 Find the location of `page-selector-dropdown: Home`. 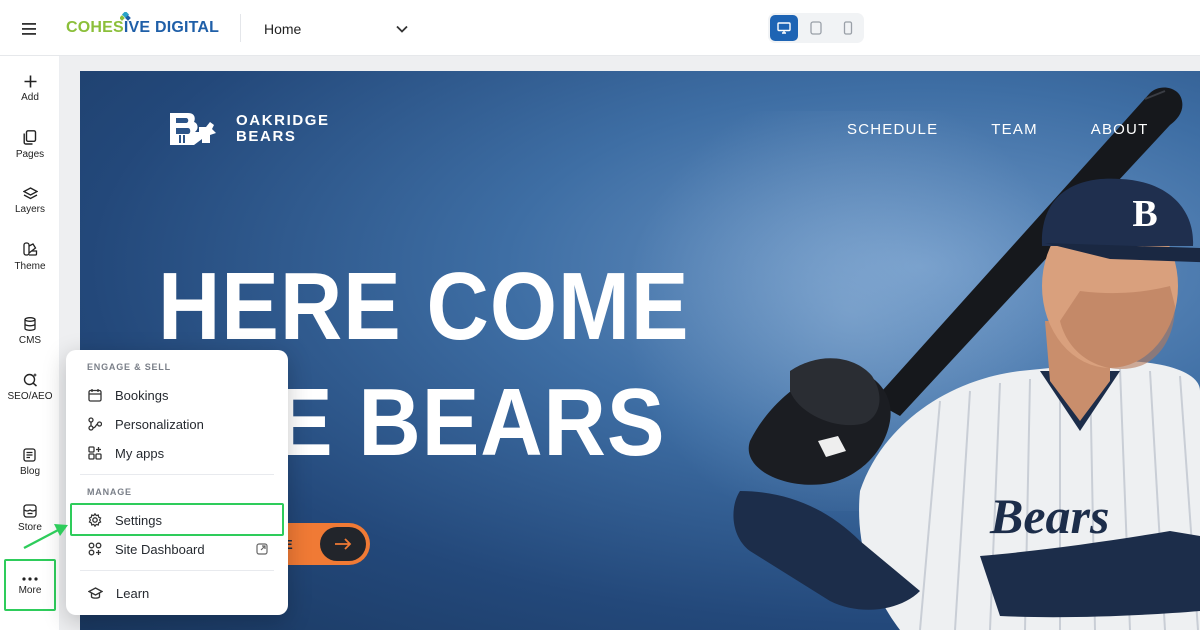

page-selector-dropdown: Home is located at coordinates (336, 29).